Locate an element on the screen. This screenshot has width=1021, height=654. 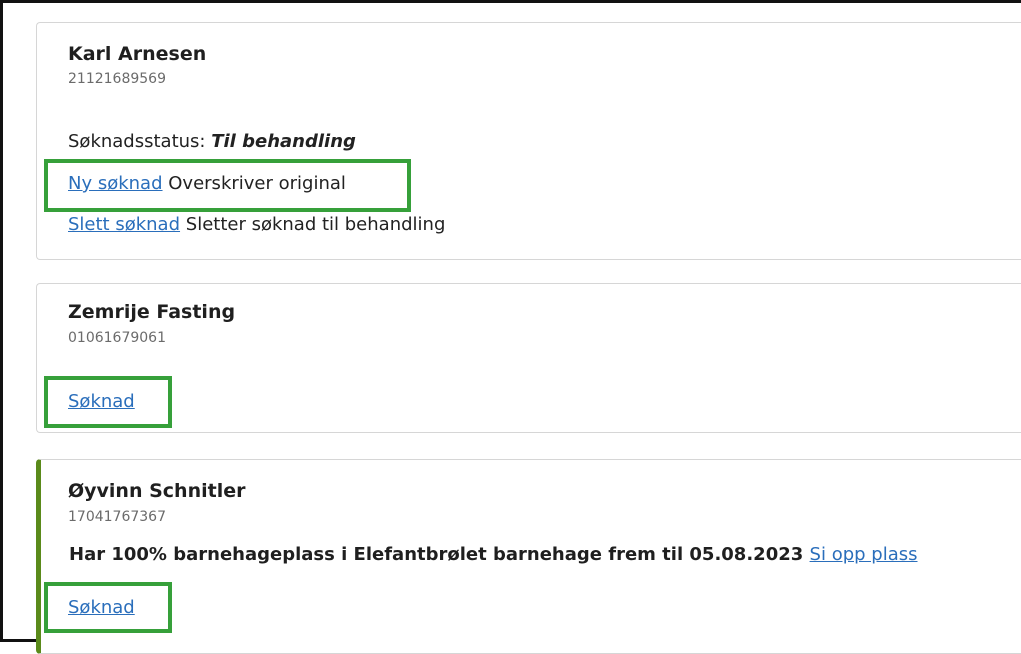
highlight-box-new-application is located at coordinates (227, 185).